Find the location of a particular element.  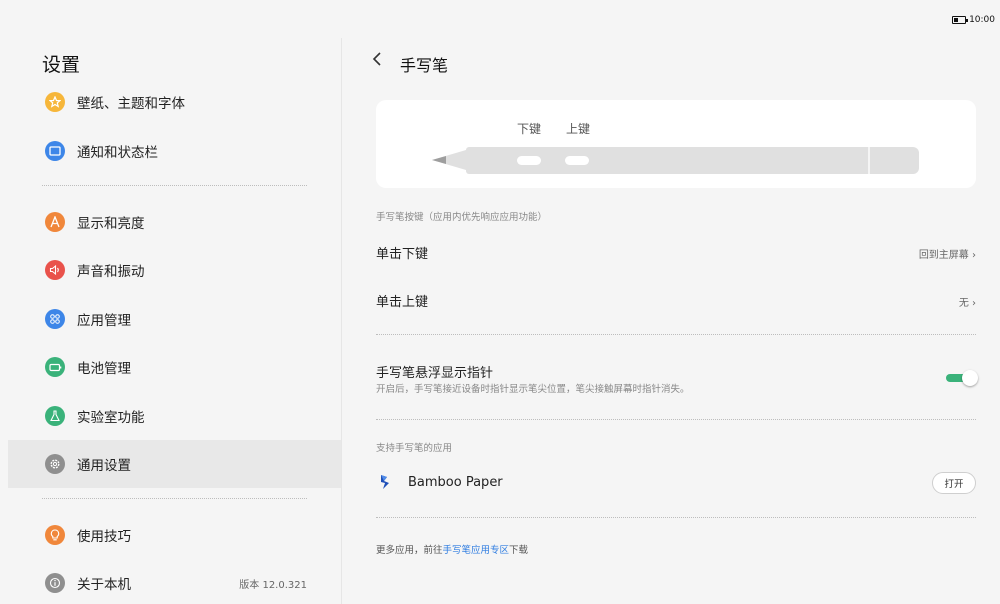

app-row-bamboo-paper: Bamboo Paper 打开 is located at coordinates (676, 483).